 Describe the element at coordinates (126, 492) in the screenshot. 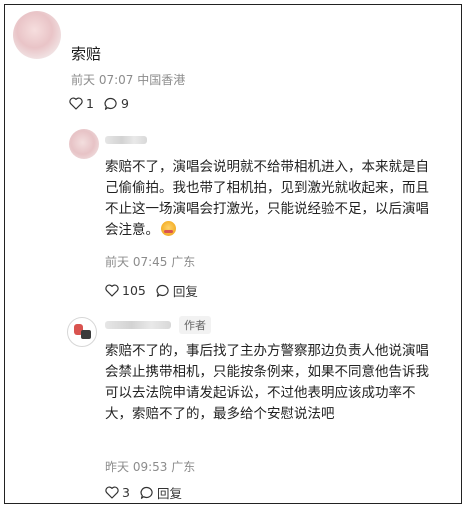

I see `like-count: 3` at that location.